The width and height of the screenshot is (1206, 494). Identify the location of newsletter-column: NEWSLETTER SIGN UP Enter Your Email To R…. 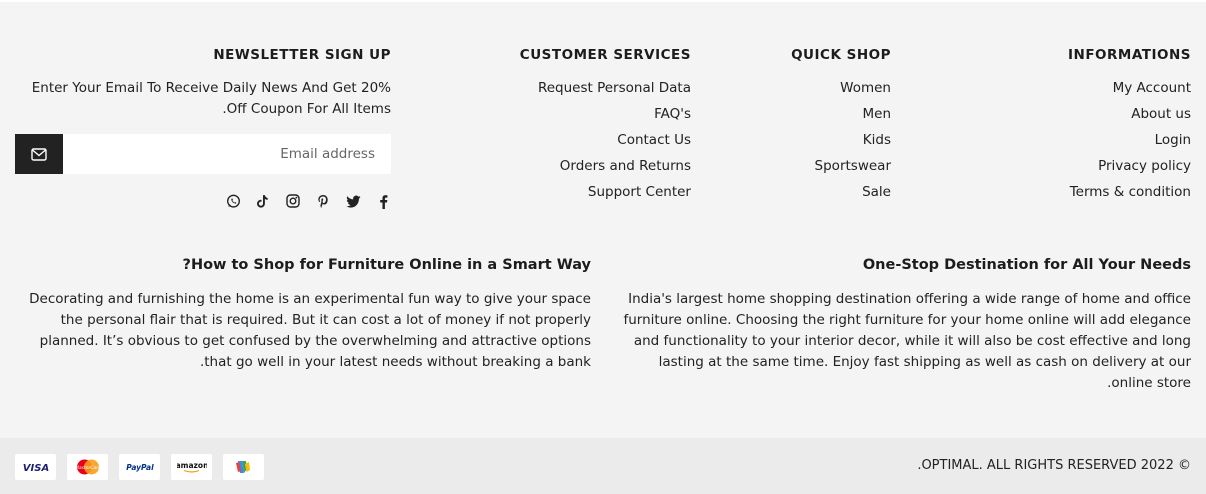
(203, 128).